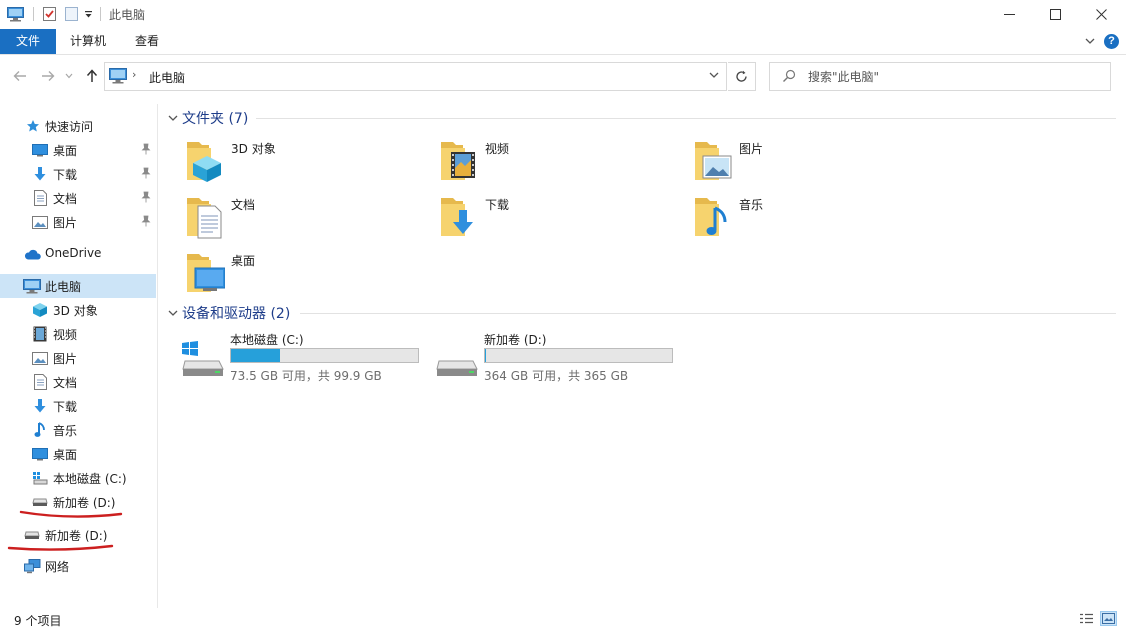  I want to click on group-divider, so click(686, 118).